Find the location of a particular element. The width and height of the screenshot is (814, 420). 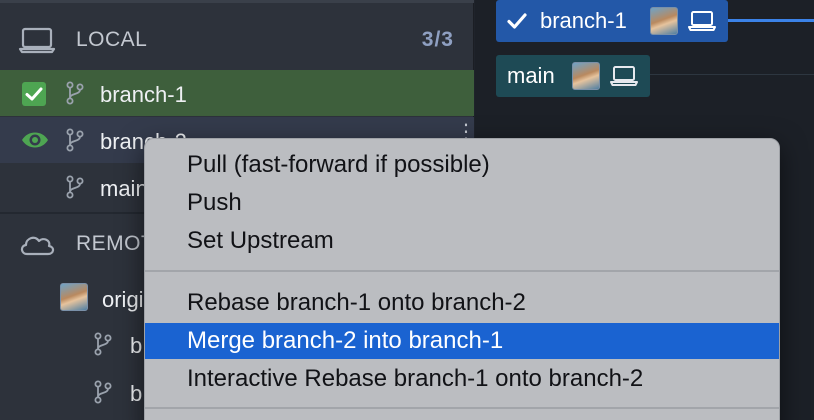

branch-name: main is located at coordinates (124, 188).